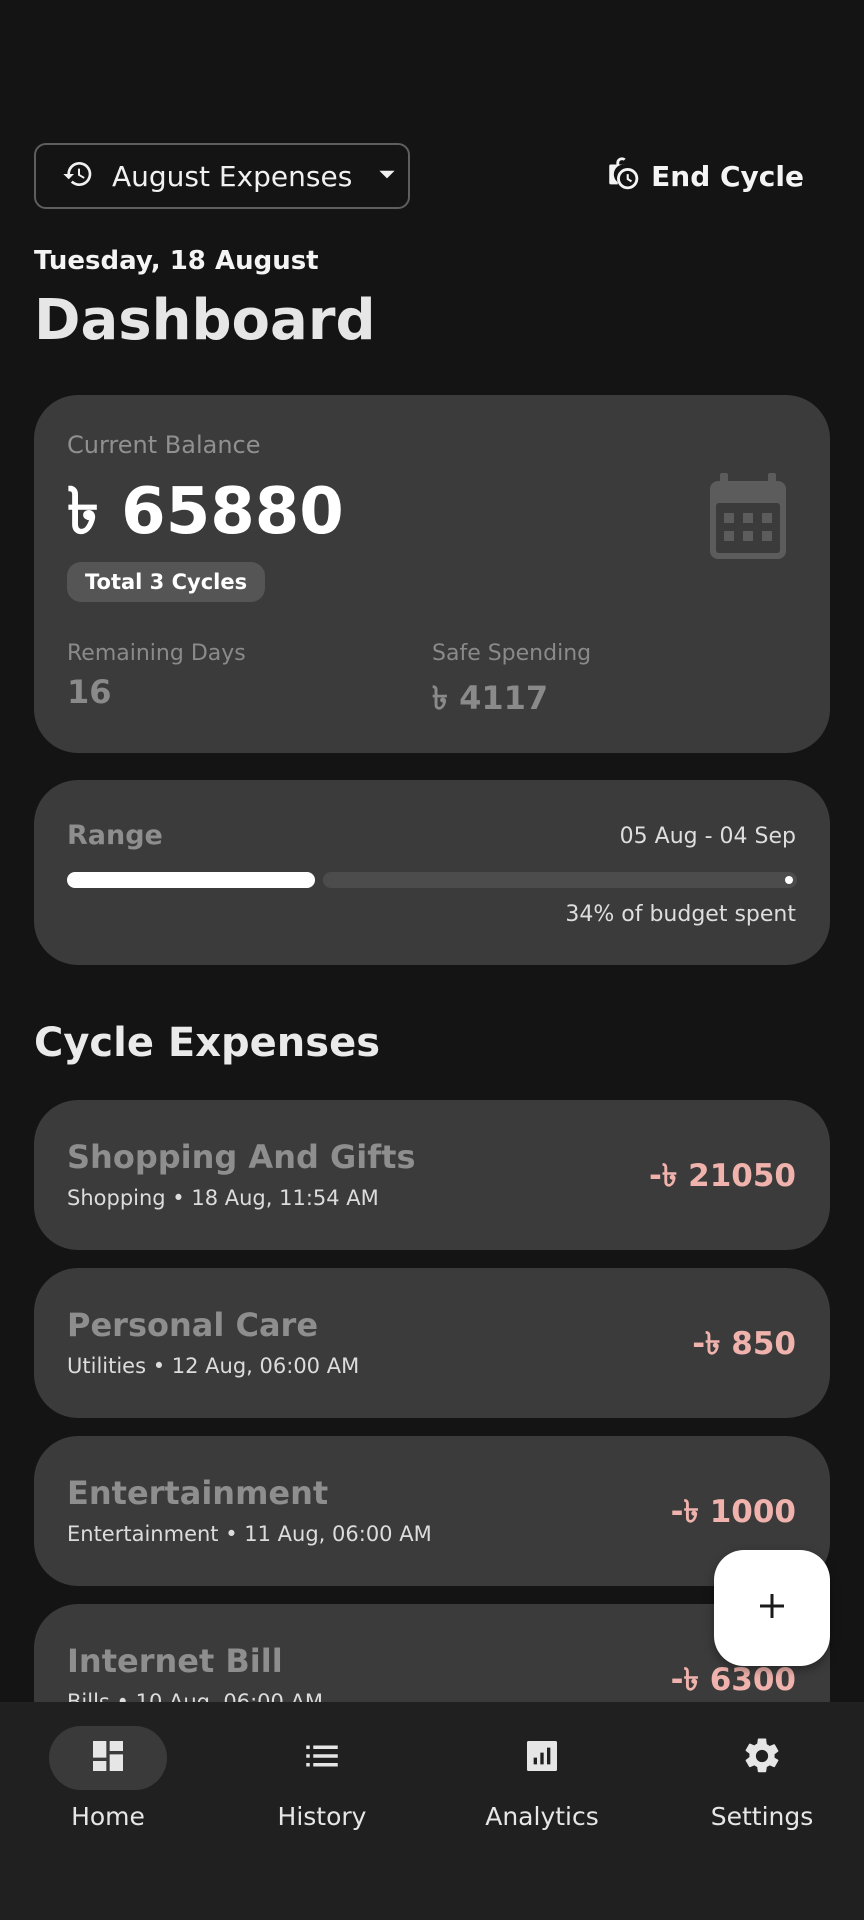  What do you see at coordinates (156, 653) in the screenshot?
I see `remaining-days-label: Remaining Days` at bounding box center [156, 653].